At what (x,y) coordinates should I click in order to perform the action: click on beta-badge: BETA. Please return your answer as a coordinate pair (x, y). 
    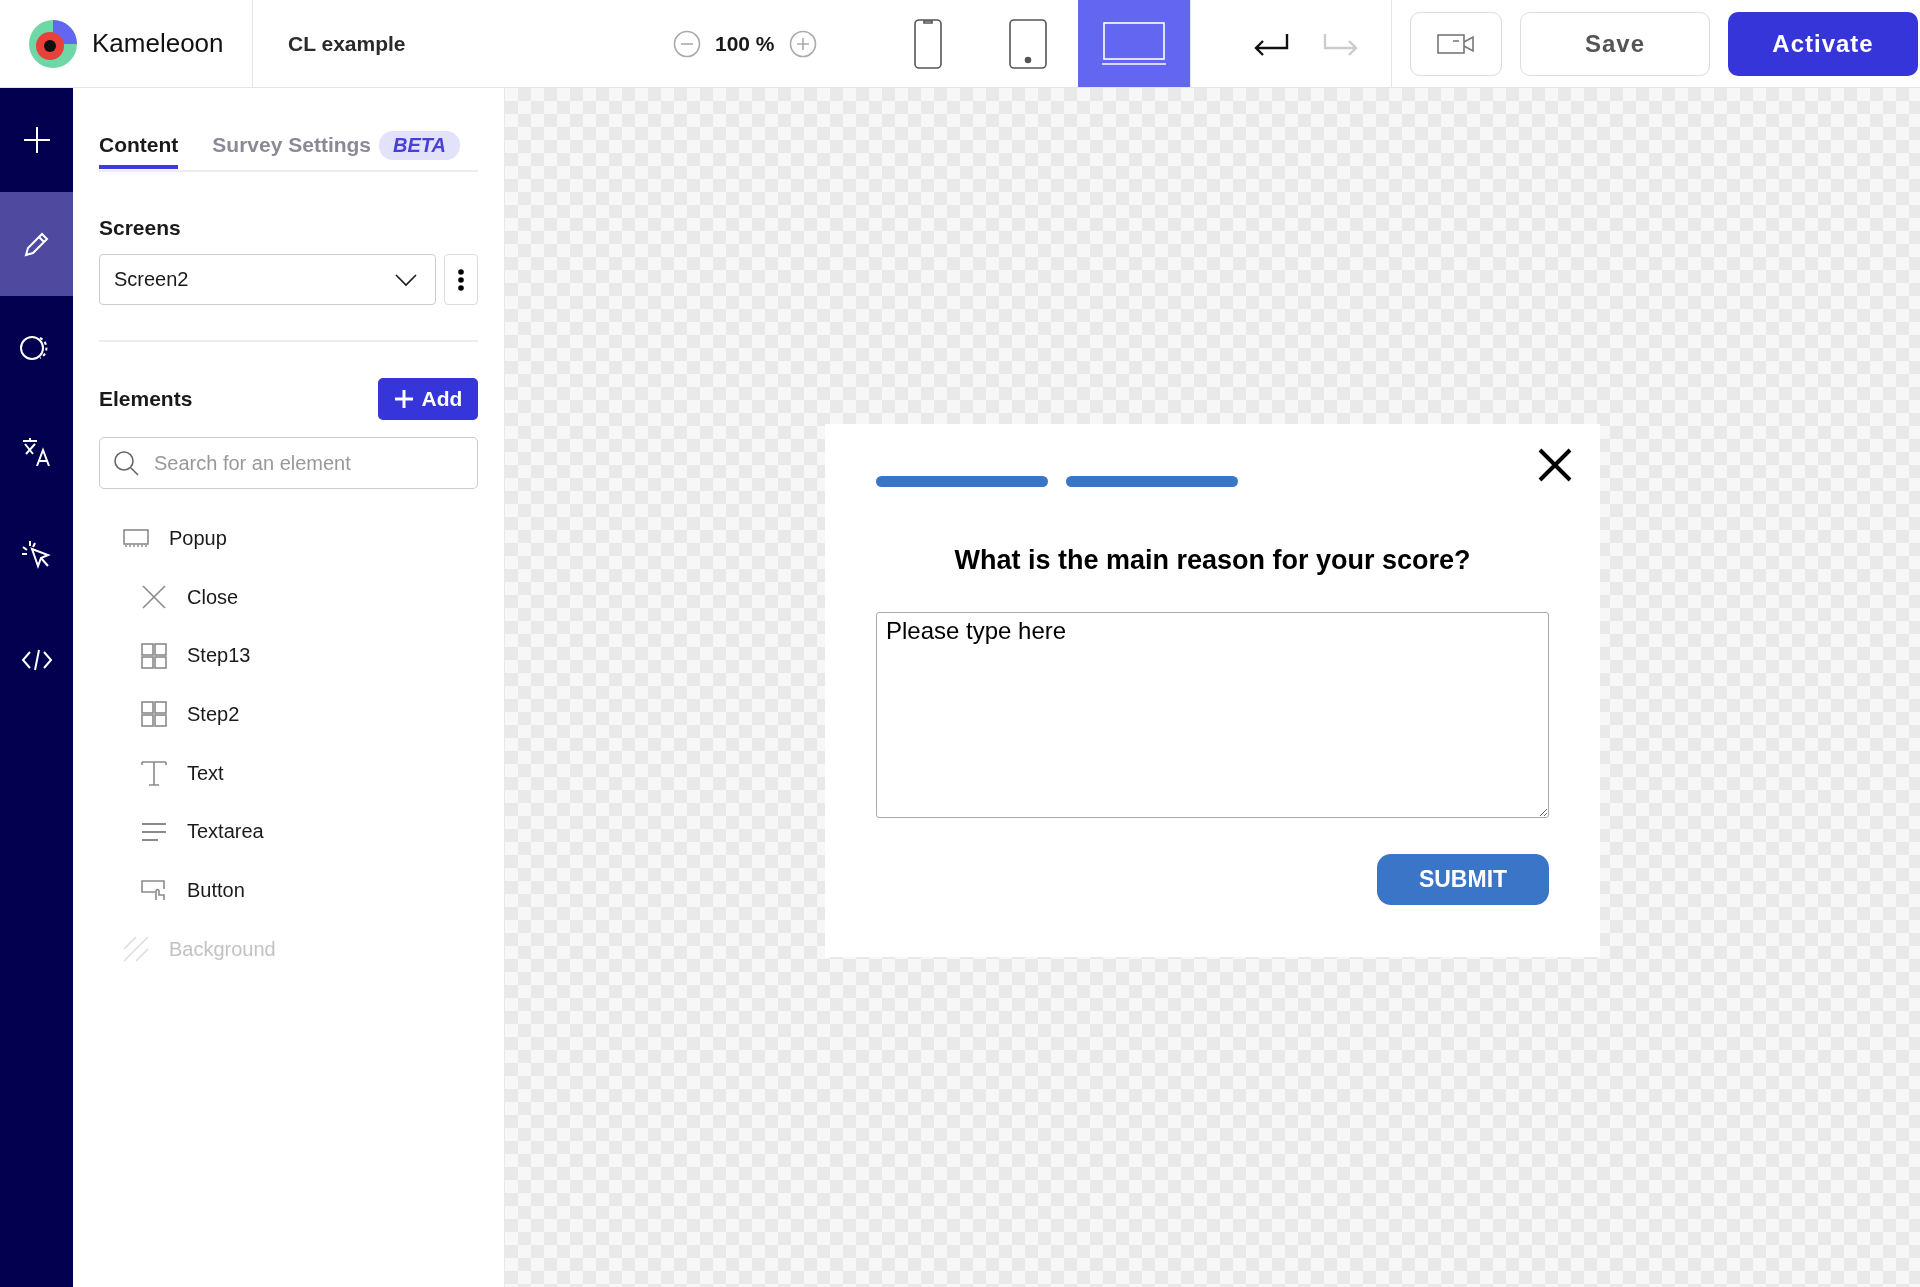
    Looking at the image, I should click on (420, 145).